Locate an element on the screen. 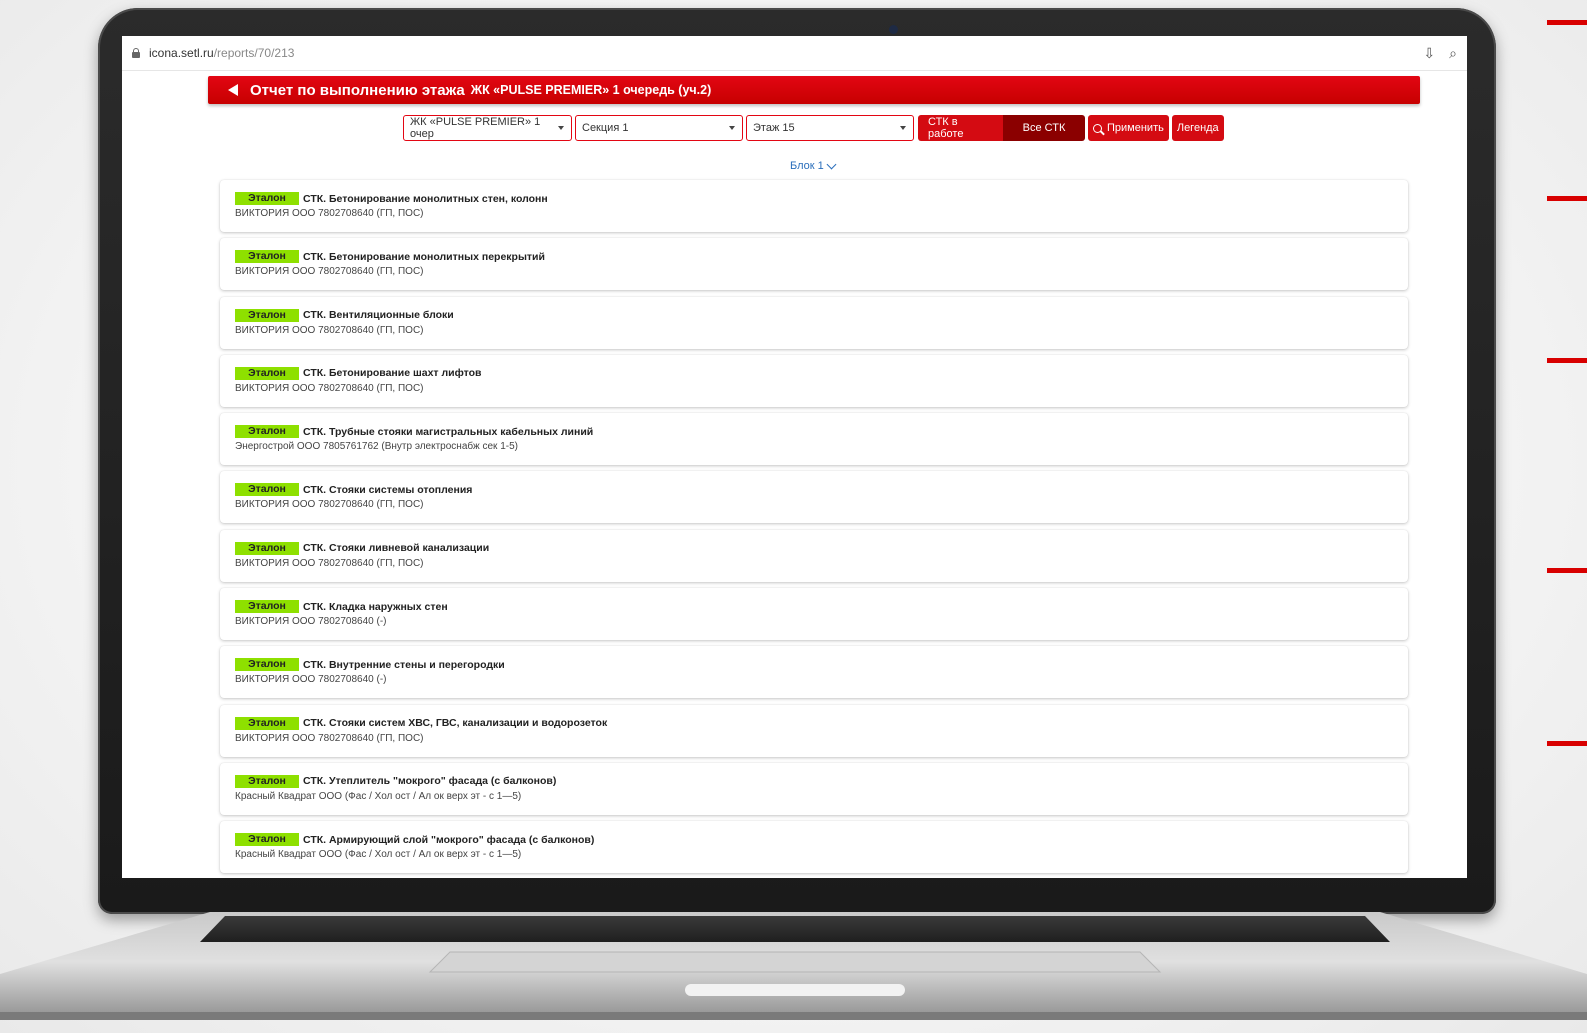 This screenshot has height=1033, width=1587. item-title: СТК. Бетонирование шахт лифтов is located at coordinates (392, 373).